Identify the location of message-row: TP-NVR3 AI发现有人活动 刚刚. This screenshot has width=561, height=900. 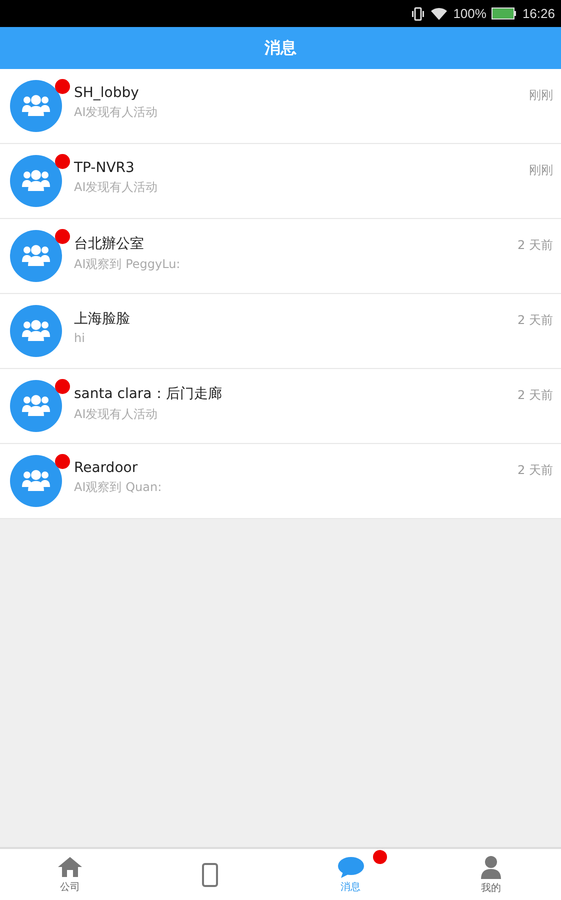
(280, 181).